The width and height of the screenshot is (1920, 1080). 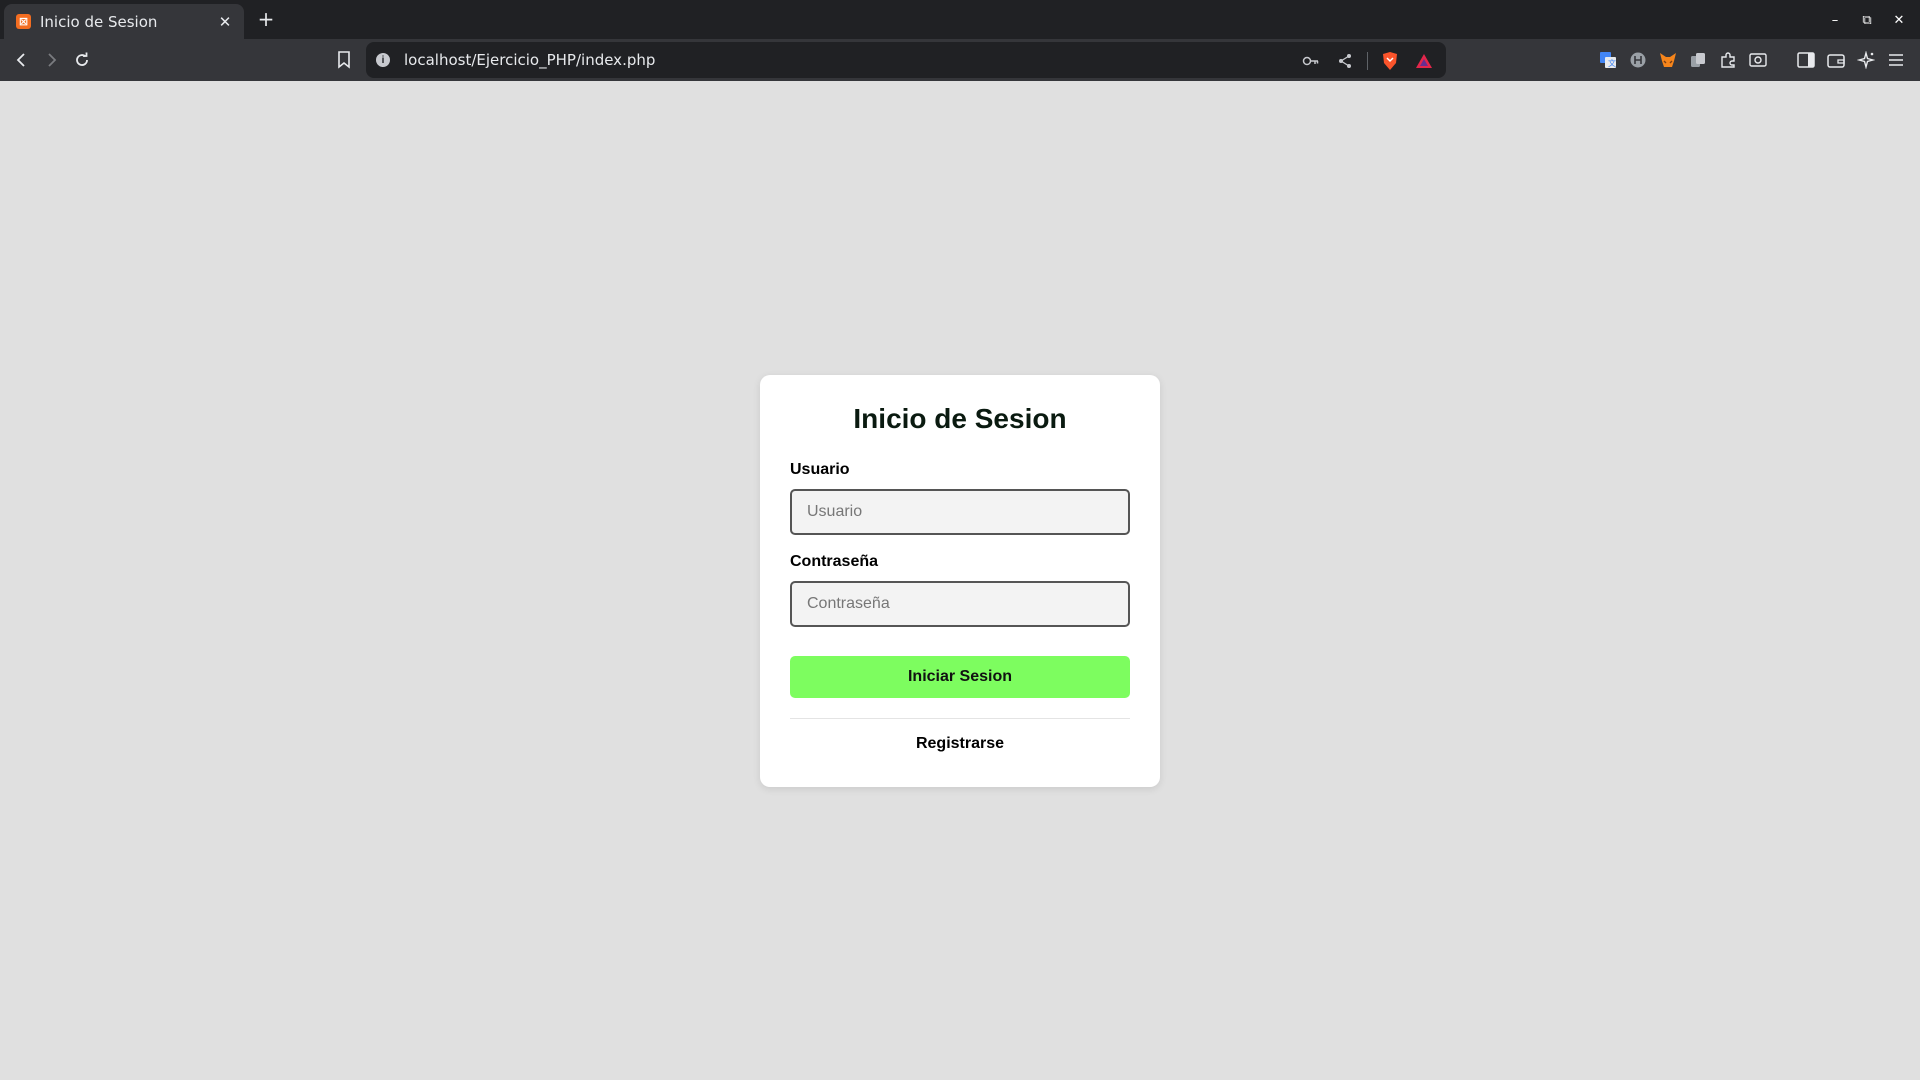 I want to click on new-tab-button: +, so click(x=266, y=19).